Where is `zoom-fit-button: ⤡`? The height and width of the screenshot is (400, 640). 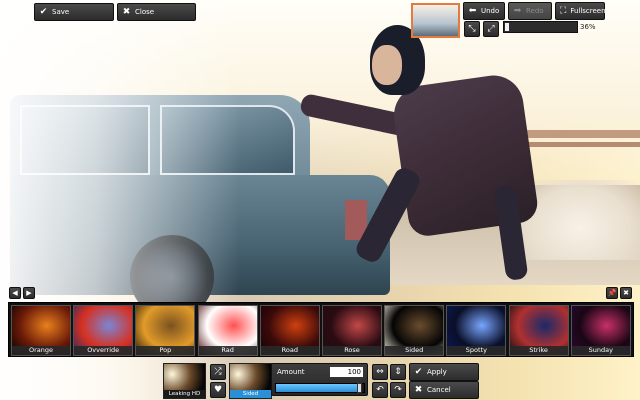
zoom-fit-button: ⤡ is located at coordinates (472, 29).